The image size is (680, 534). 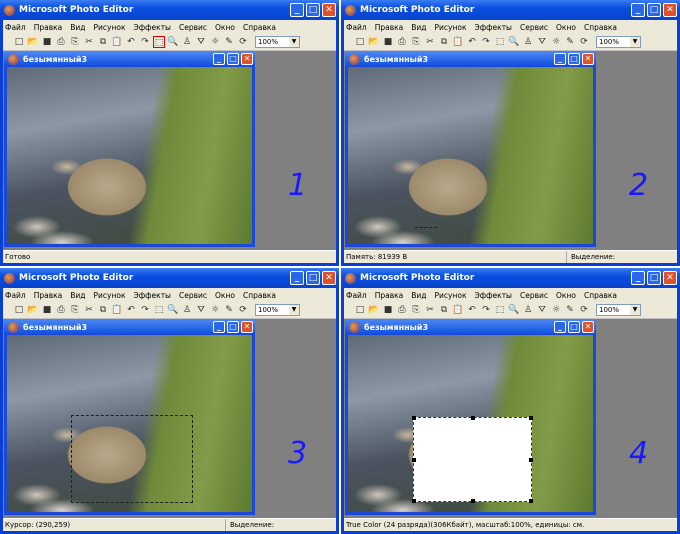 What do you see at coordinates (110, 295) in the screenshot?
I see `menu-item: Рисунок` at bounding box center [110, 295].